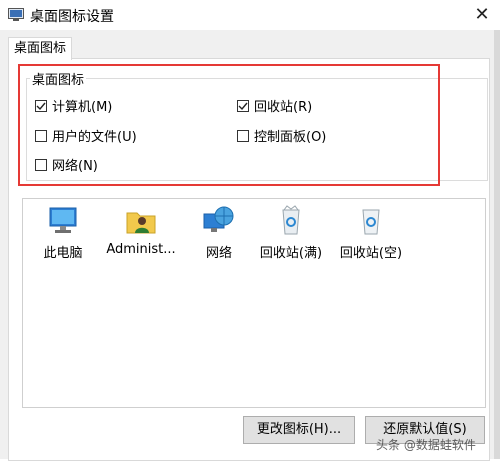  What do you see at coordinates (75, 166) in the screenshot?
I see `checkbox-label: 网络(N)` at bounding box center [75, 166].